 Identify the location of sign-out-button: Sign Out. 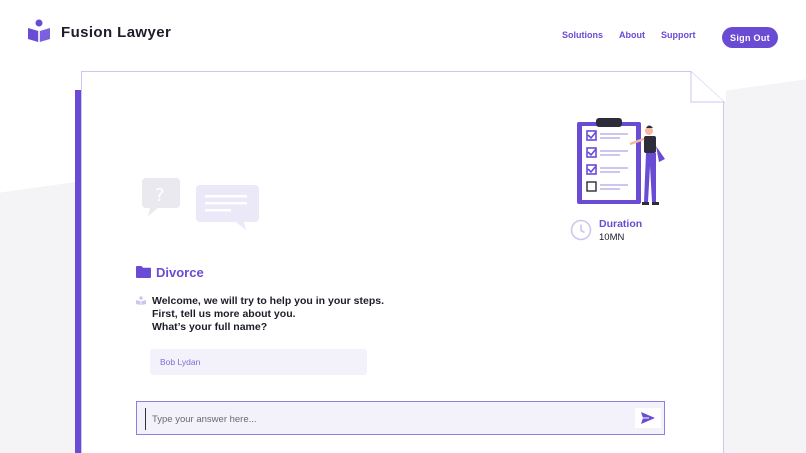
(750, 37).